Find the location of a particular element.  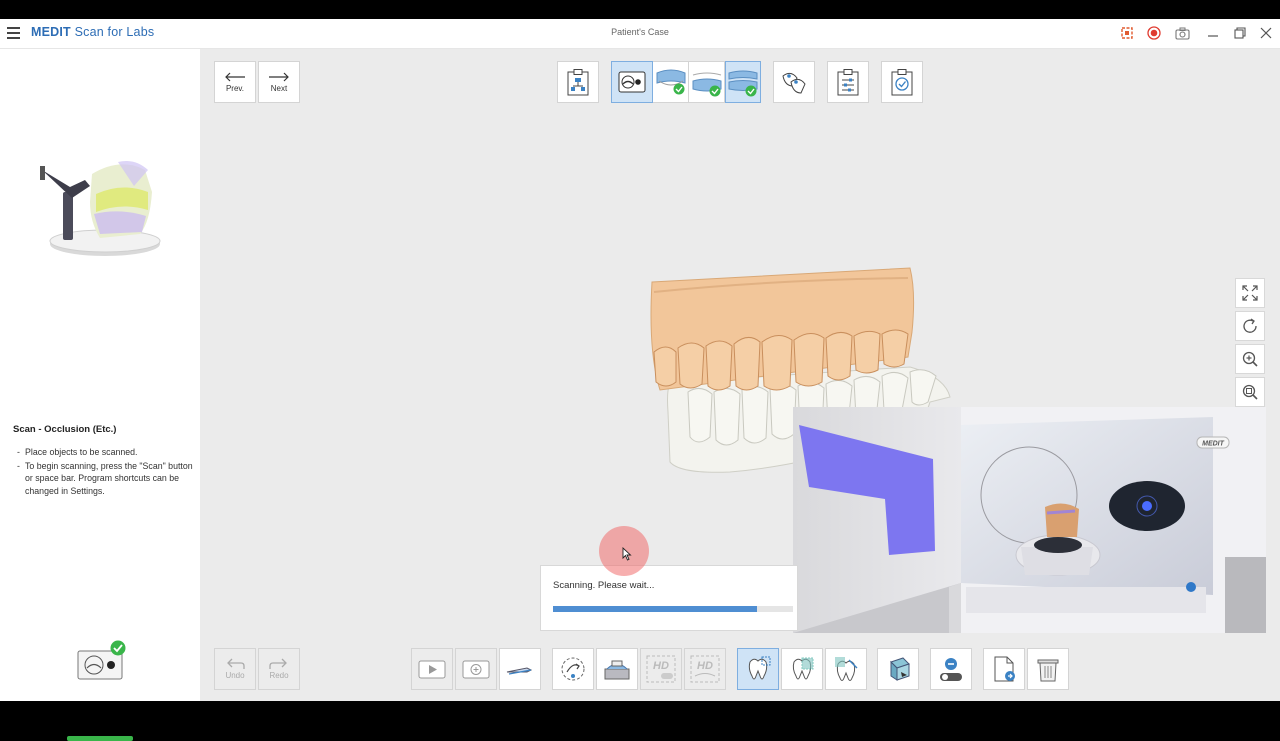

scan-plus-icon is located at coordinates (476, 669).